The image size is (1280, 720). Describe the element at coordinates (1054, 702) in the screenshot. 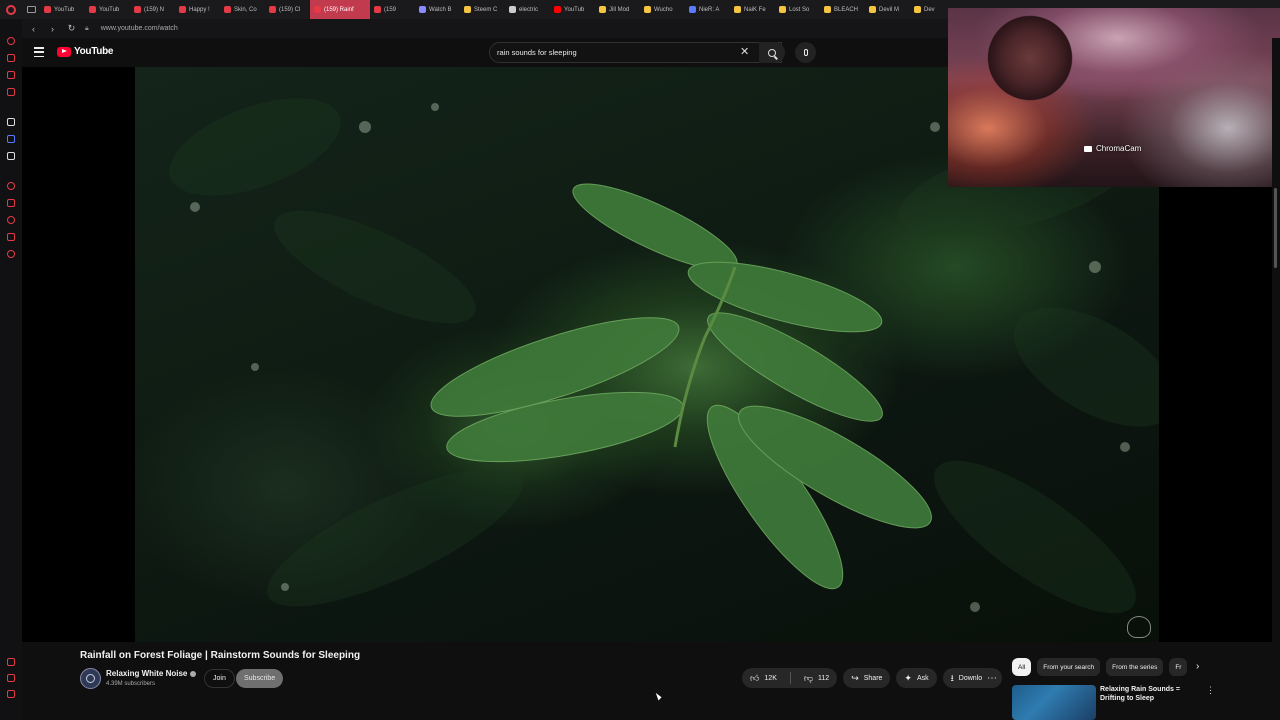

I see `related-video-thumbnail` at that location.